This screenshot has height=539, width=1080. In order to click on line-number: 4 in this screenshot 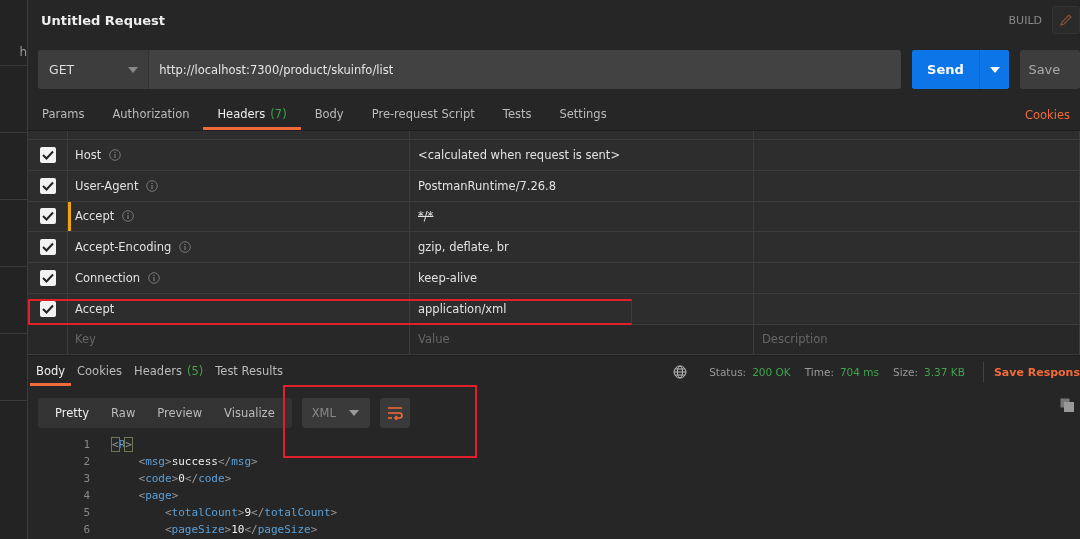, I will do `click(86, 495)`.